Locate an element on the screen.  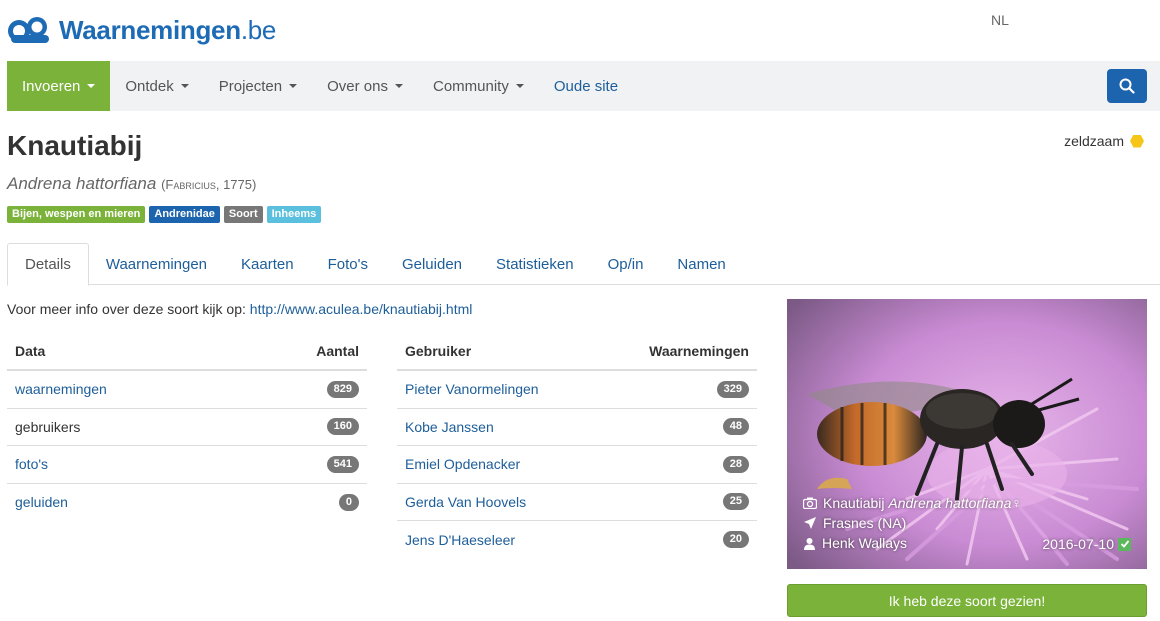
user-link: Gerda Van Hoovels is located at coordinates (465, 502).